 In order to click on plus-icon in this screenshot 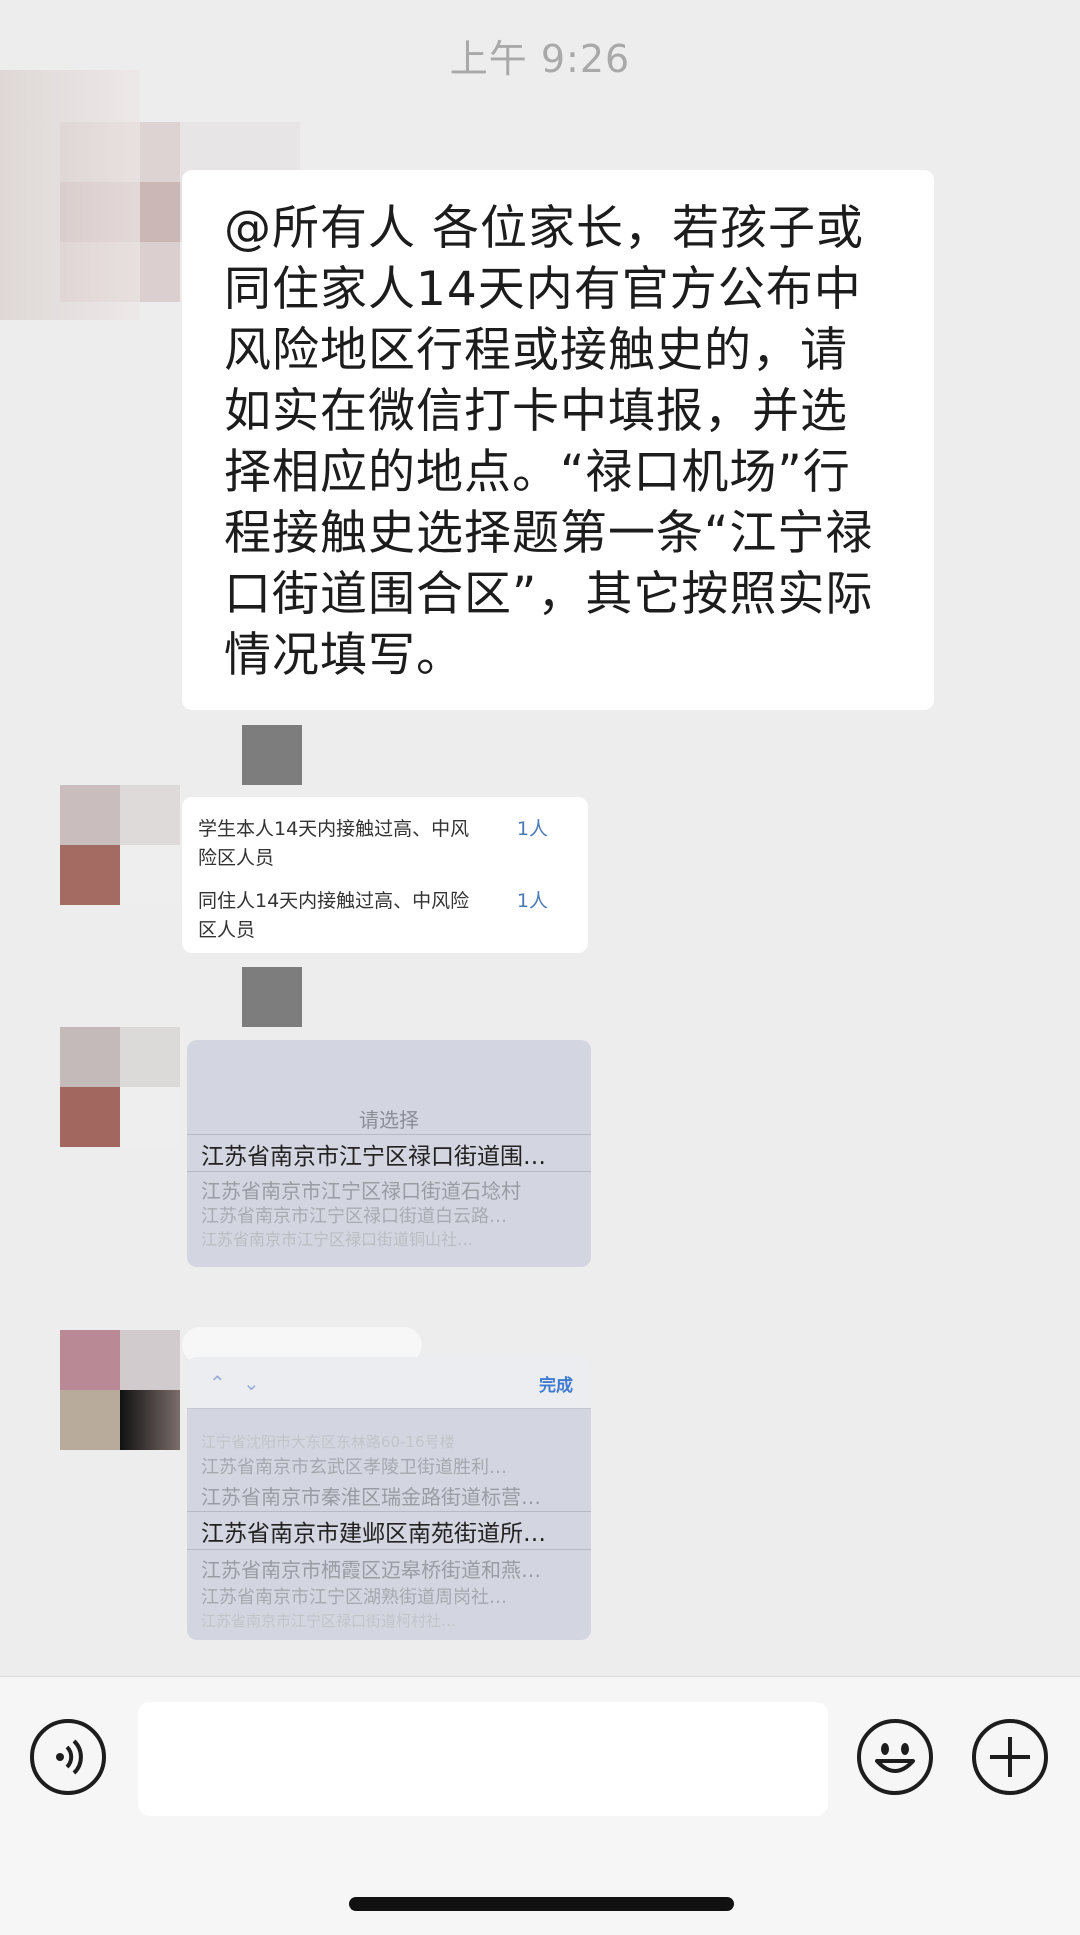, I will do `click(1010, 1757)`.